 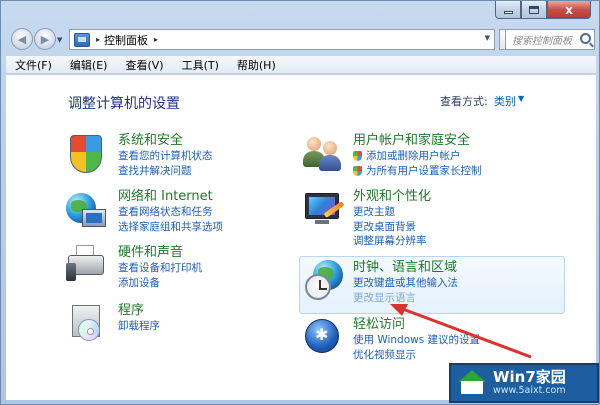 I want to click on house-logo-icon, so click(x=472, y=383).